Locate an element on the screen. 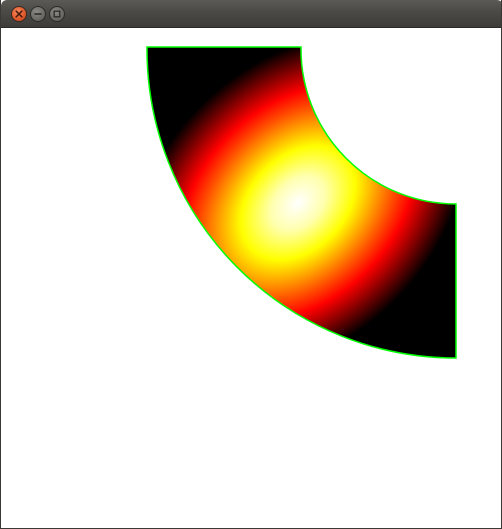 Image resolution: width=502 pixels, height=529 pixels. close-button is located at coordinates (19, 14).